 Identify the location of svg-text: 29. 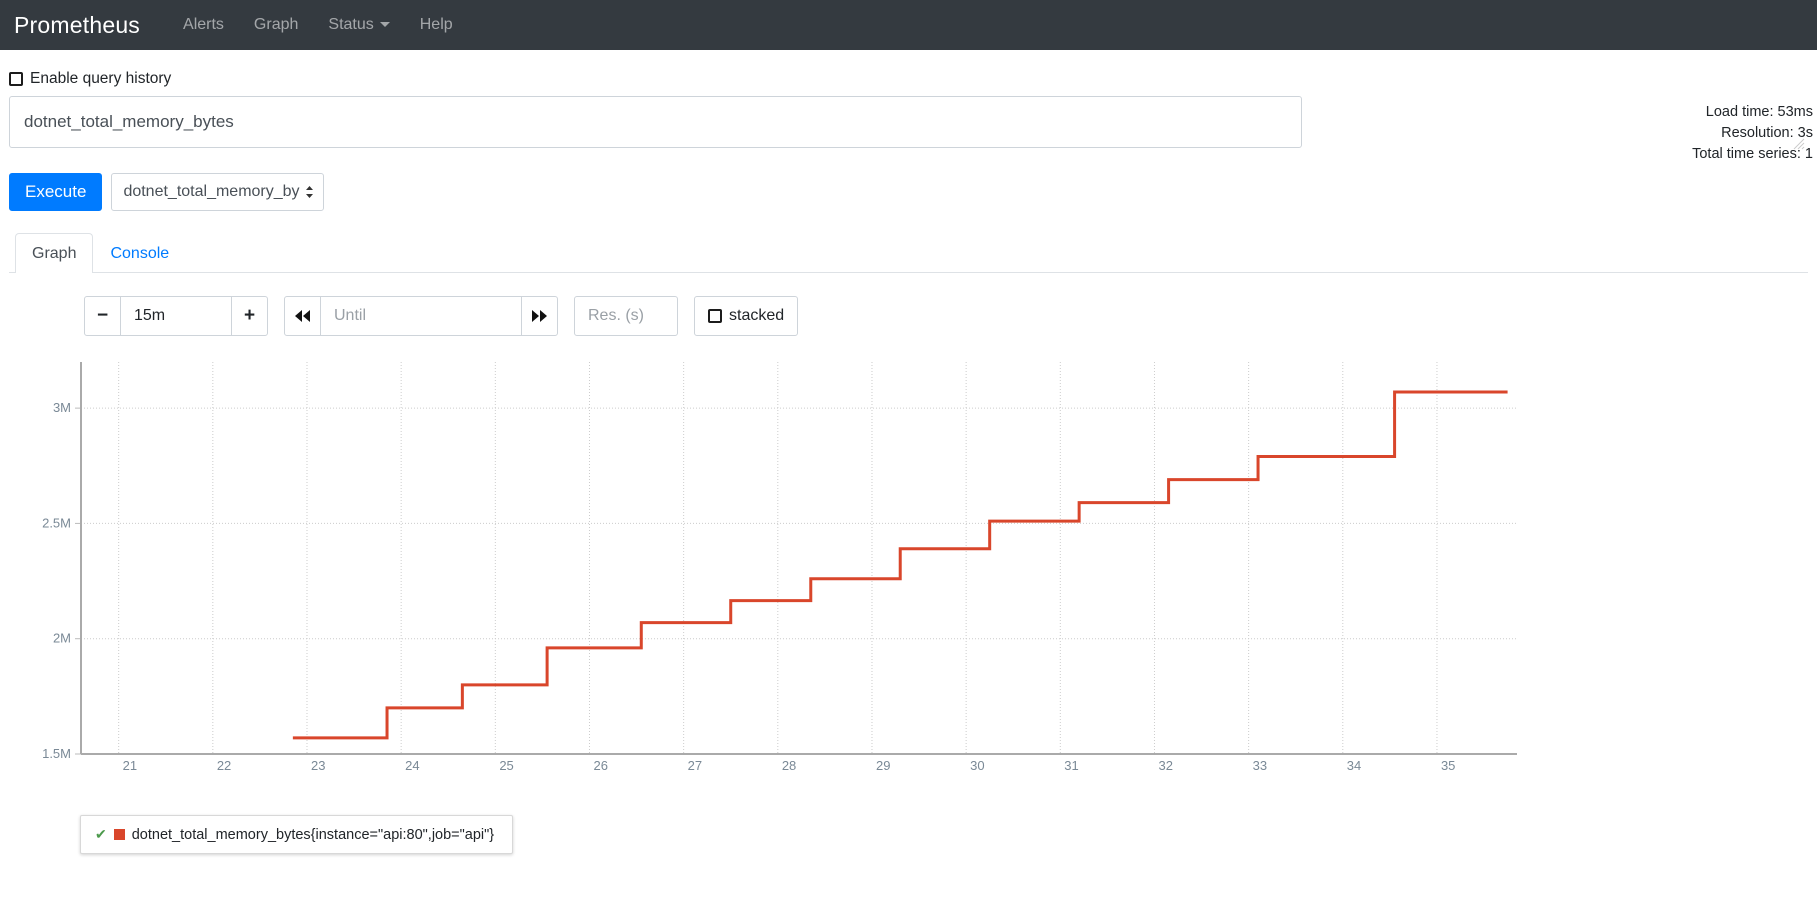
(883, 765).